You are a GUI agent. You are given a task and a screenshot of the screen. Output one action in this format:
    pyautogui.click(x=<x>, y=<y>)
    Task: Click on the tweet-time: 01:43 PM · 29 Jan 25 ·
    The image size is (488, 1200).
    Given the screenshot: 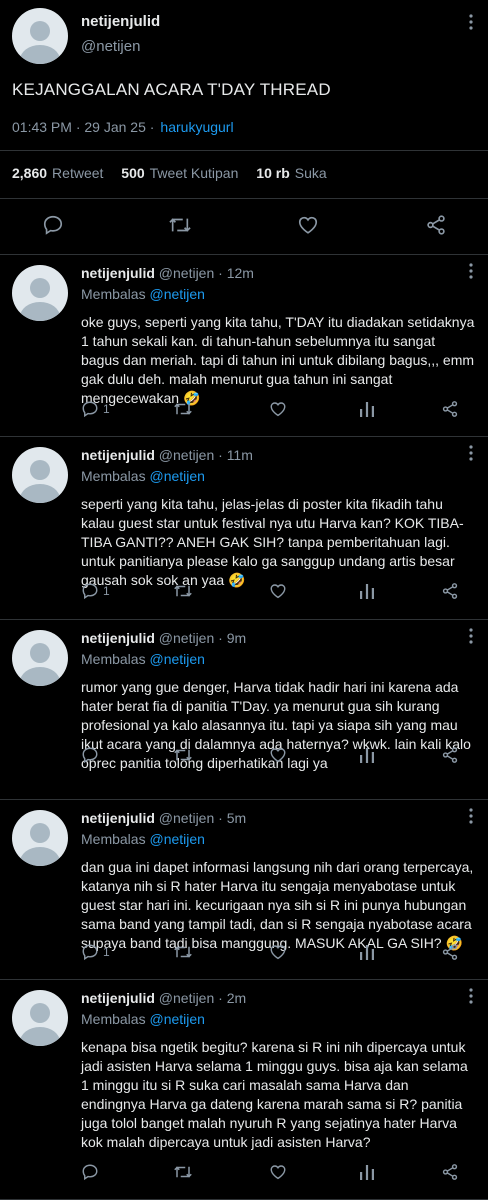 What is the action you would take?
    pyautogui.click(x=83, y=127)
    